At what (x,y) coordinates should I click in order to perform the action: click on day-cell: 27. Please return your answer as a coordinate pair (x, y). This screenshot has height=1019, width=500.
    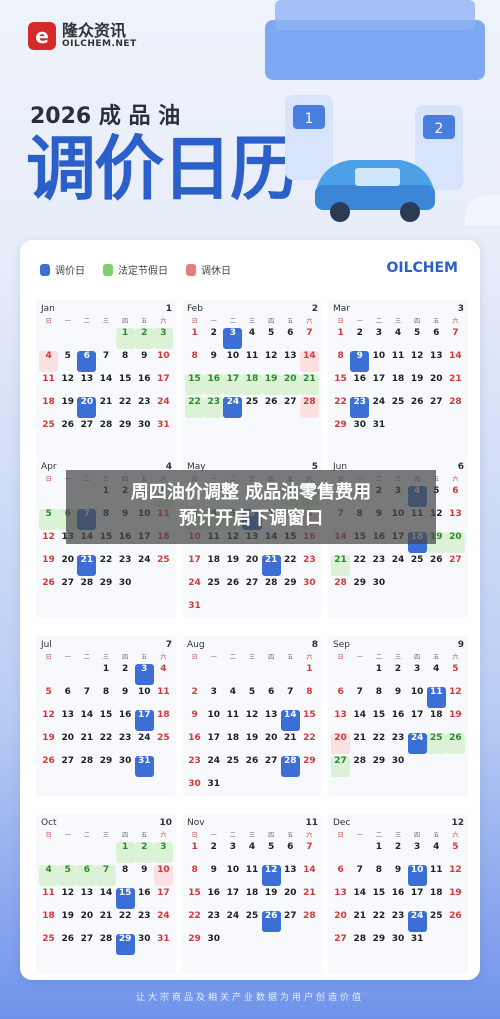
    Looking at the image, I should click on (86, 944).